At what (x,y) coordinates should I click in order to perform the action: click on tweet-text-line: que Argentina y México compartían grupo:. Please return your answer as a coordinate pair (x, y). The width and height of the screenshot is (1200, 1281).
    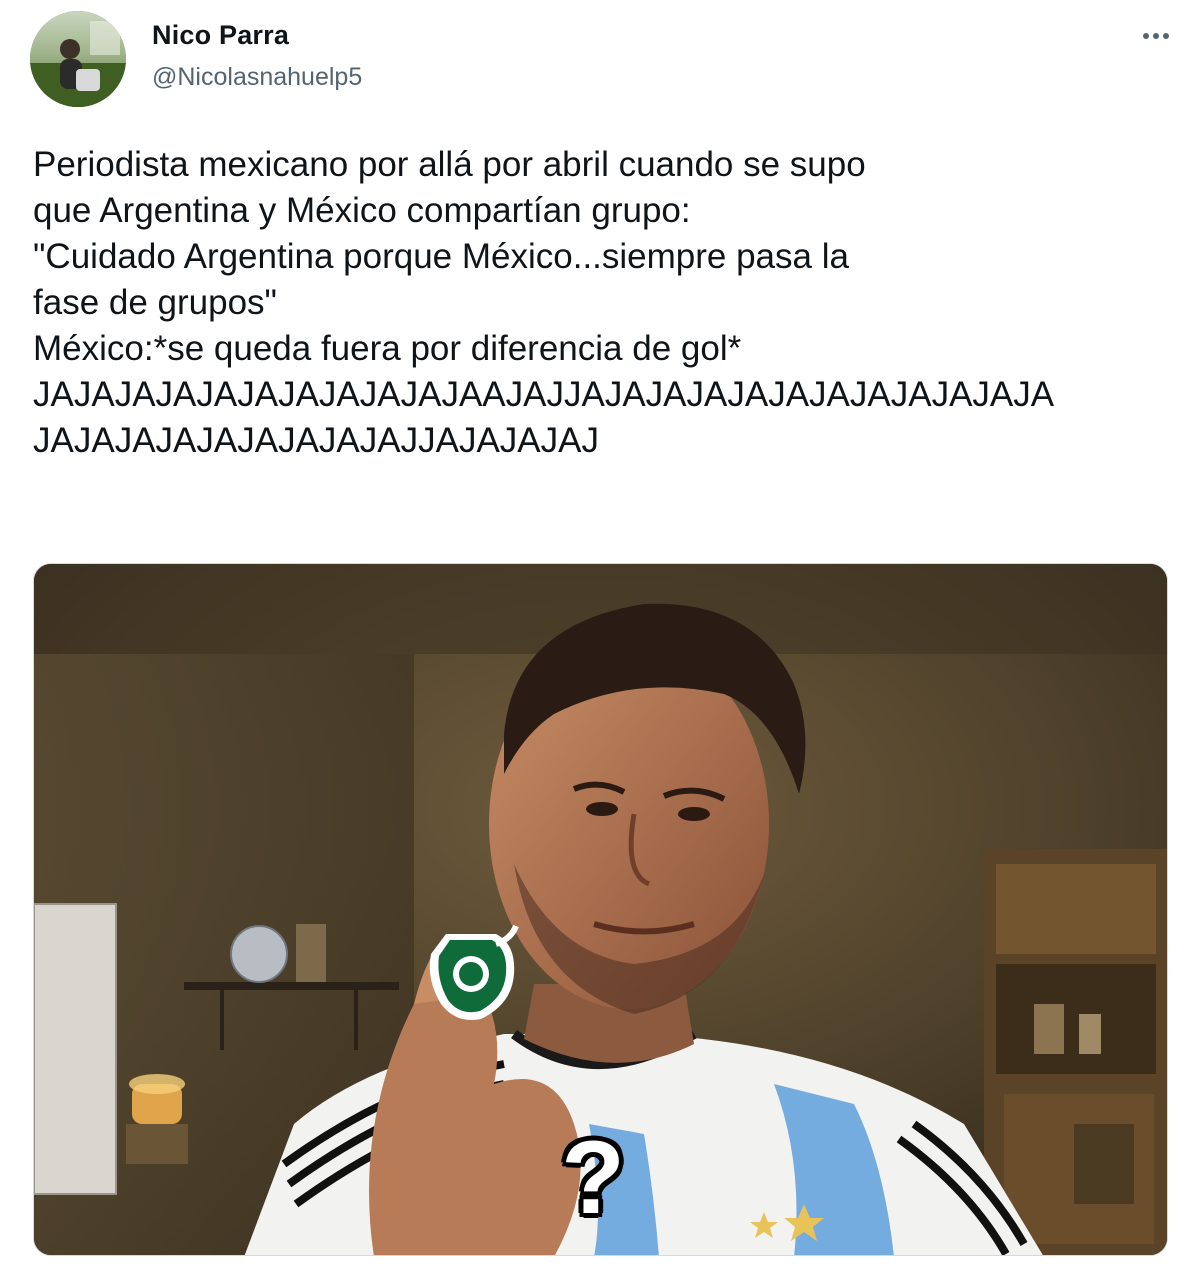
    Looking at the image, I should click on (362, 210).